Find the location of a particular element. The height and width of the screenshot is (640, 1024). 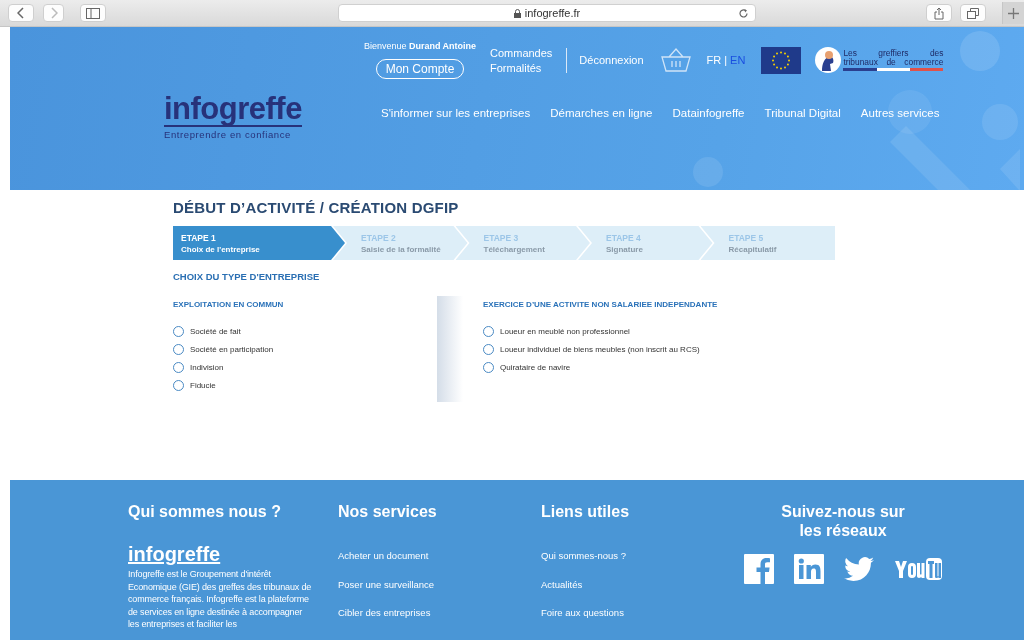

facebook-icon is located at coordinates (759, 569).